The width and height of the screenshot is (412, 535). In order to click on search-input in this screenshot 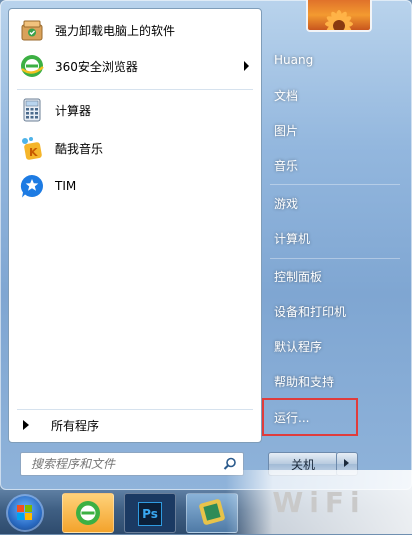, I will do `click(124, 464)`.